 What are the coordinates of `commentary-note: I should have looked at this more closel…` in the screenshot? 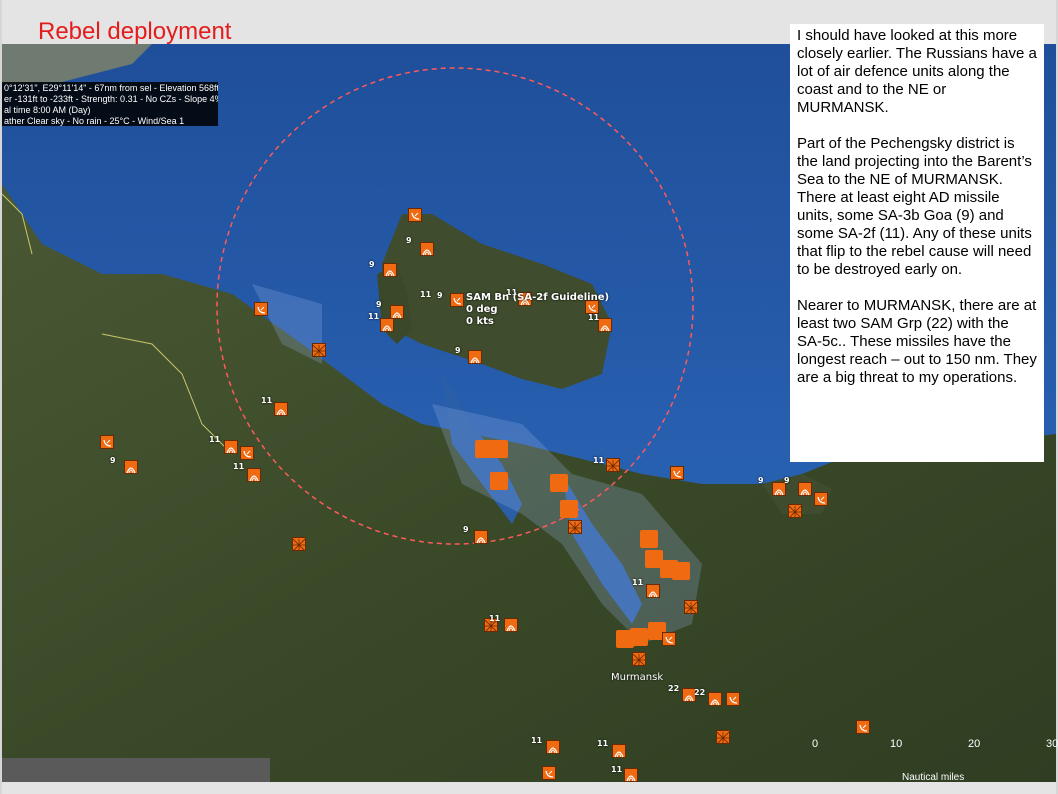 It's located at (917, 243).